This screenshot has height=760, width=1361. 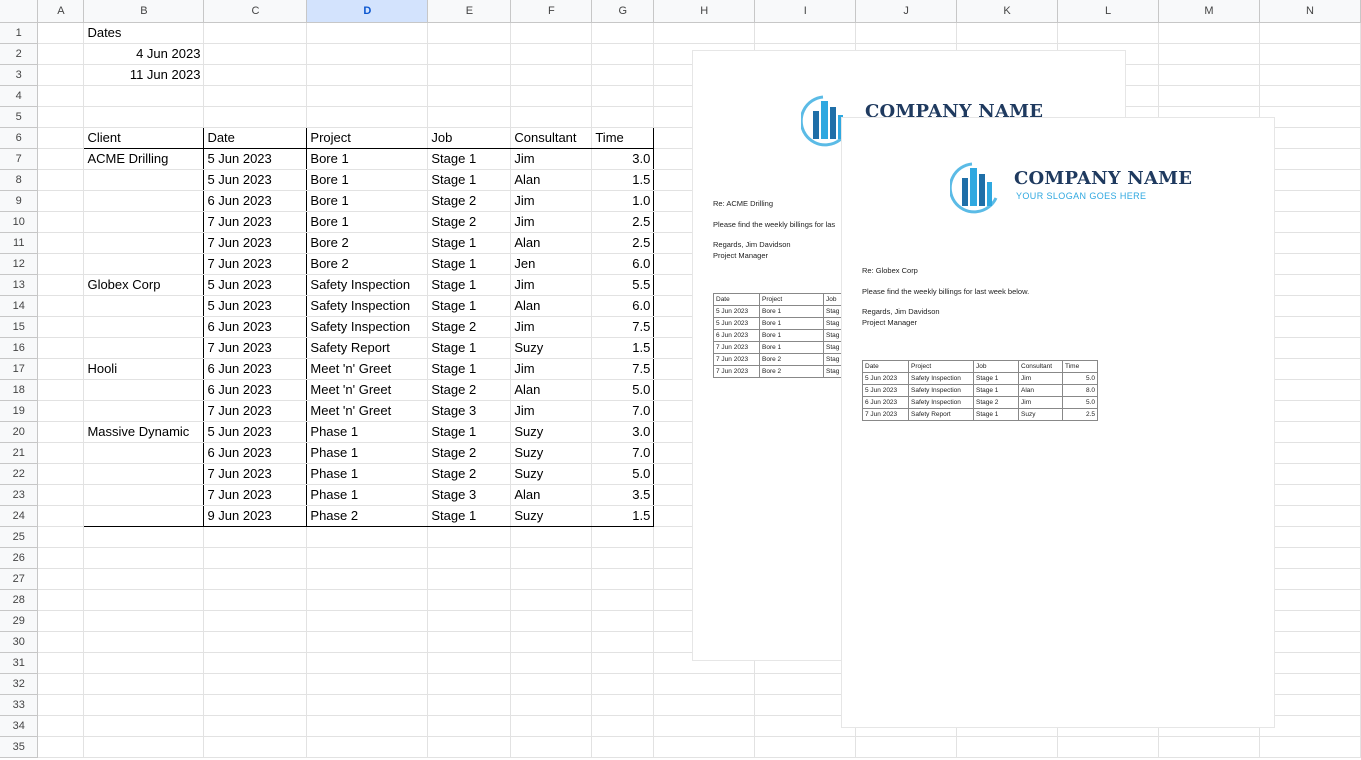 I want to click on column-header: K, so click(x=1007, y=11).